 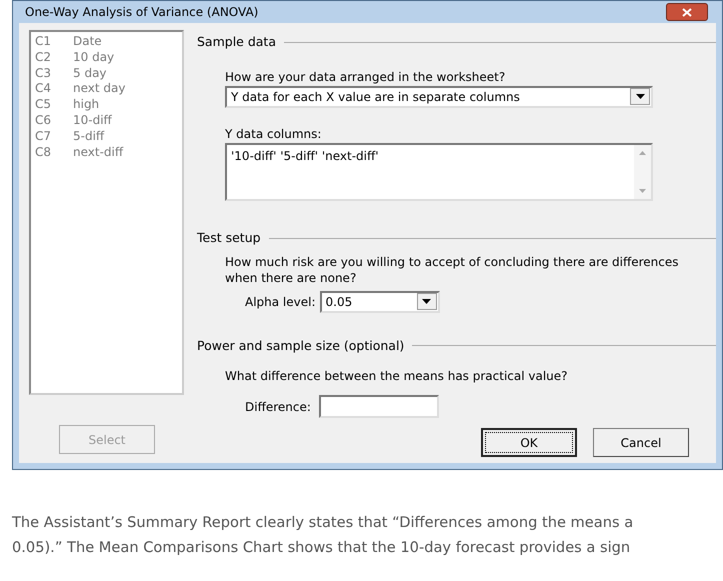 What do you see at coordinates (641, 443) in the screenshot?
I see `cancel-button: Cancel` at bounding box center [641, 443].